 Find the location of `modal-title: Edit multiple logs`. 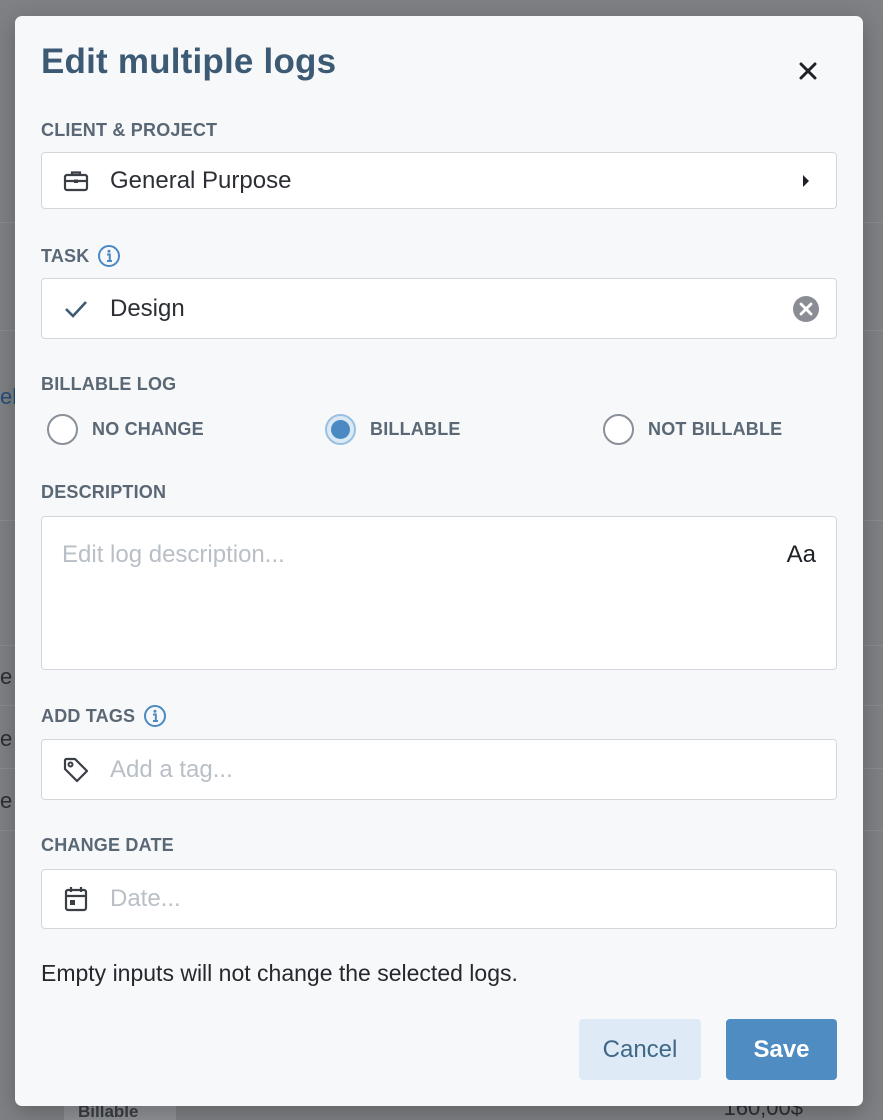

modal-title: Edit multiple logs is located at coordinates (189, 61).